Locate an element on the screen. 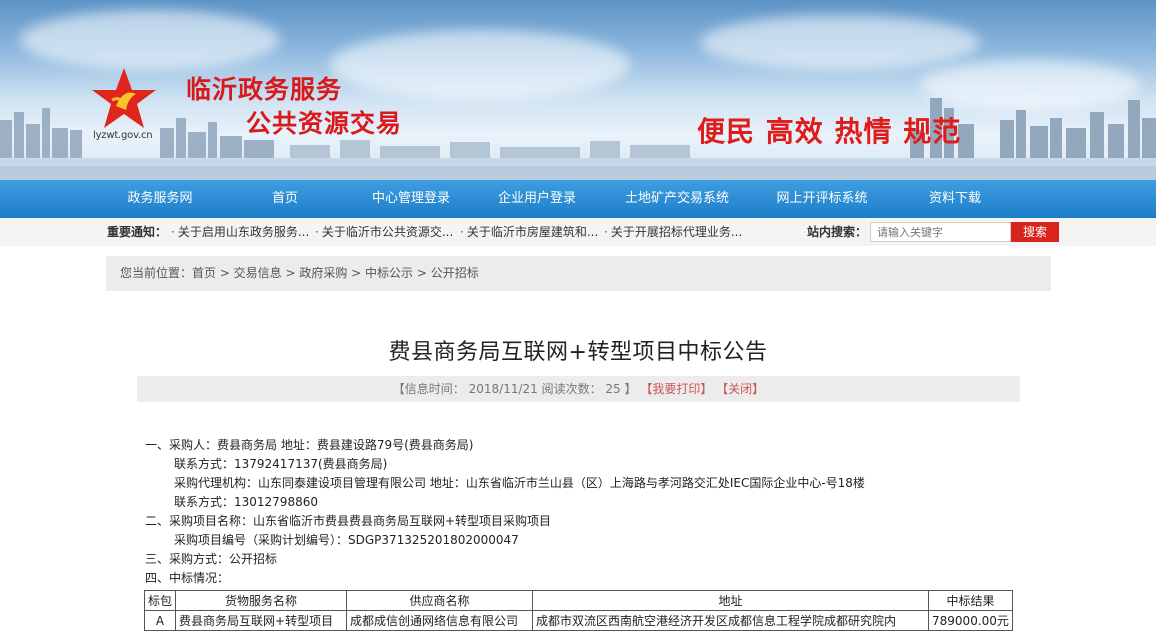 The image size is (1156, 641). body-line: 联系方式：13792417137(费县商务局) is located at coordinates (281, 464).